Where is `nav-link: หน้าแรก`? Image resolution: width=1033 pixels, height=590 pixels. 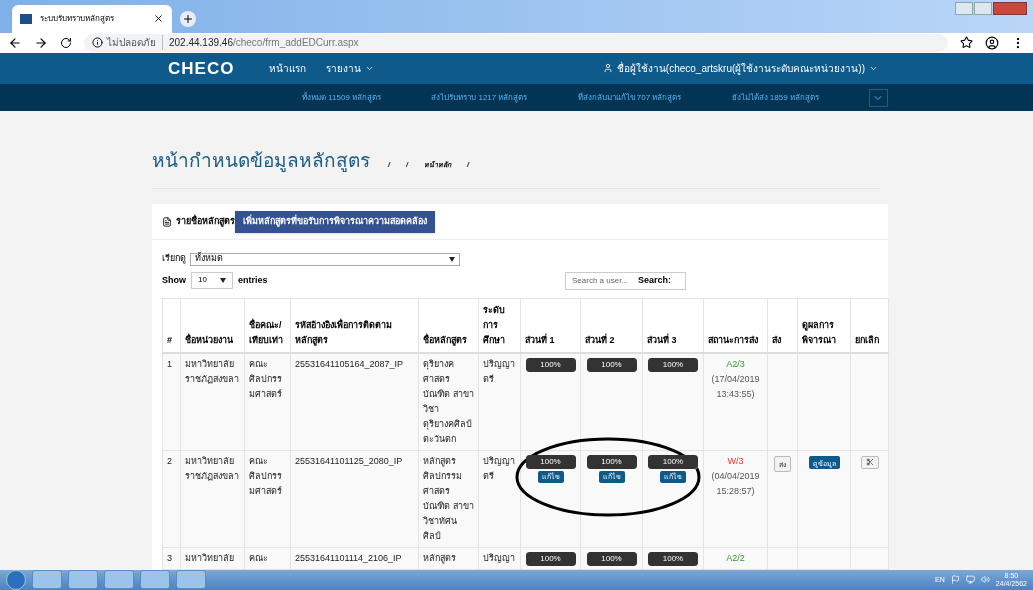
nav-link: หน้าแรก is located at coordinates (288, 68).